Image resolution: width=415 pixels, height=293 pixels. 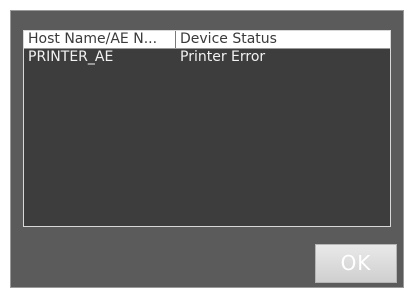 What do you see at coordinates (283, 39) in the screenshot?
I see `column-header-device-status: Device Status` at bounding box center [283, 39].